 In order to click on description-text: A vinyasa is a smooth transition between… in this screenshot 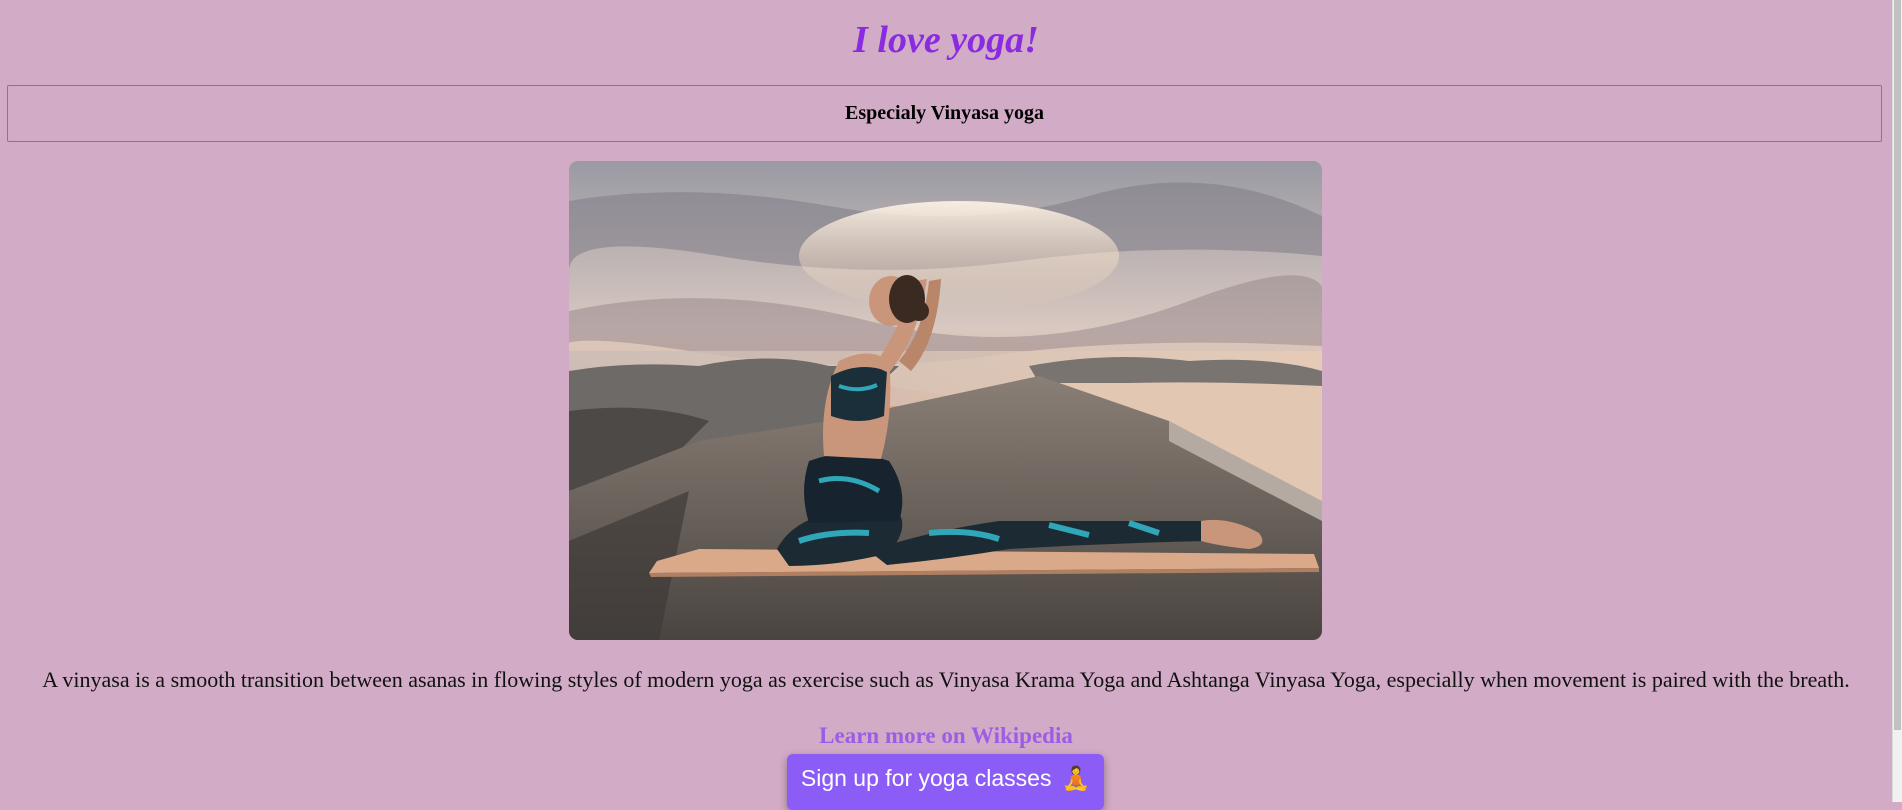, I will do `click(946, 679)`.